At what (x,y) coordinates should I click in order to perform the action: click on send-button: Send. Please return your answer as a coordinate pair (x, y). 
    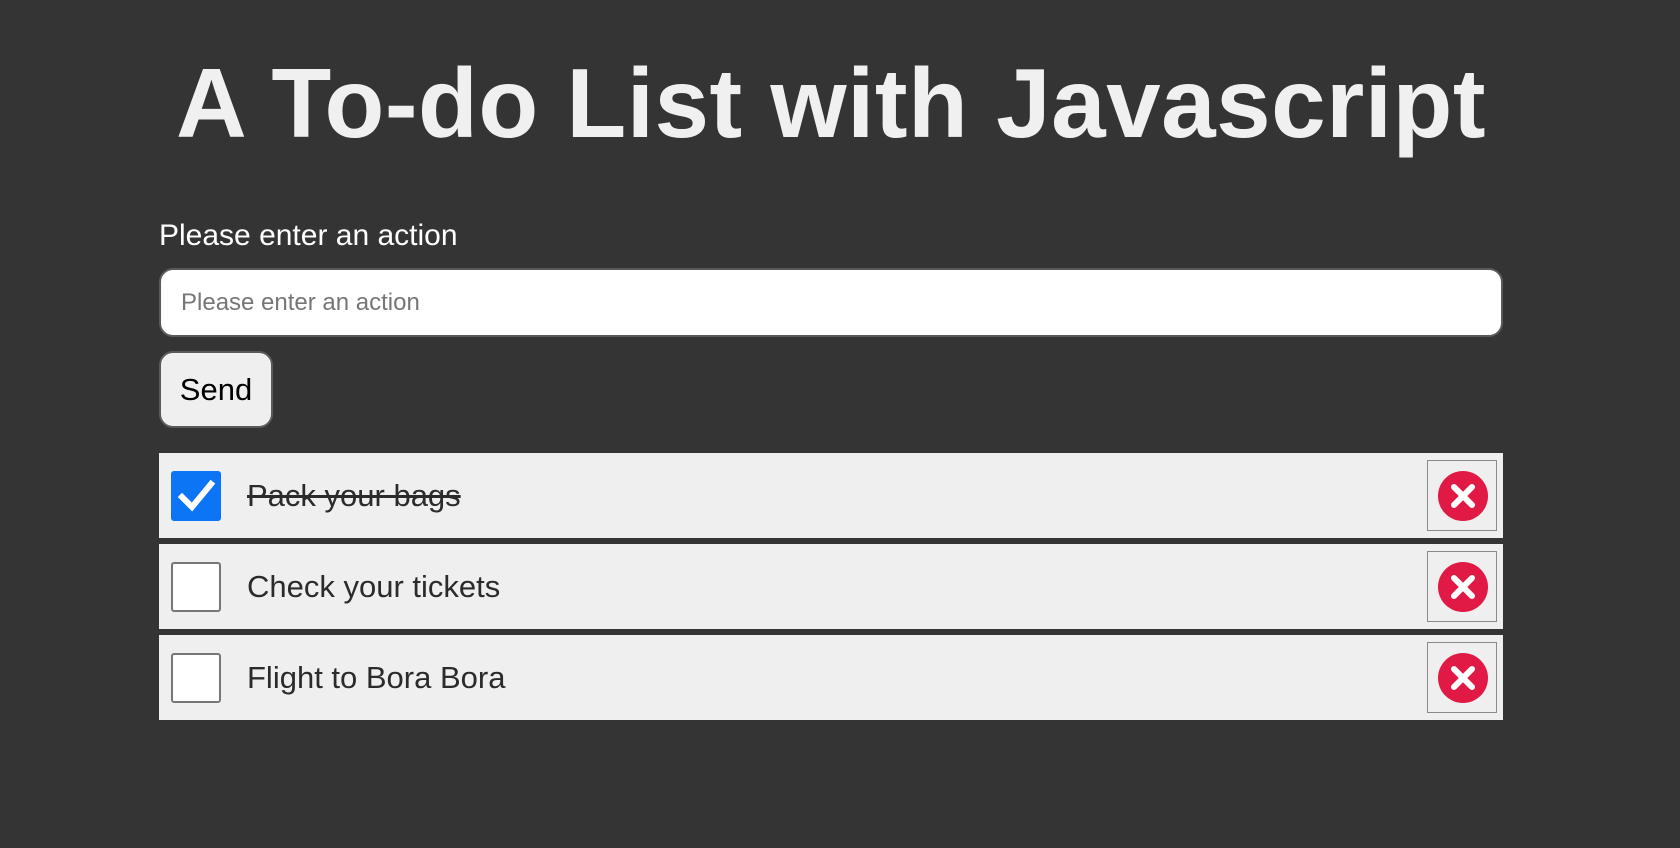
    Looking at the image, I should click on (216, 389).